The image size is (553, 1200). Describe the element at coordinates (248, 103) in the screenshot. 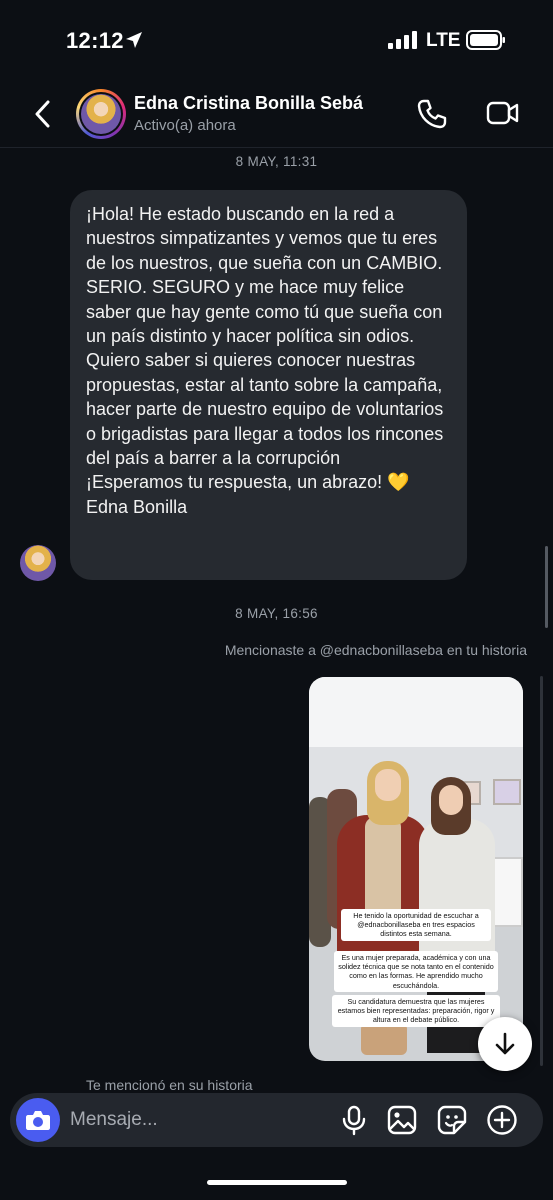

I see `contact-name: Edna Cristina Bonilla Sebá` at that location.